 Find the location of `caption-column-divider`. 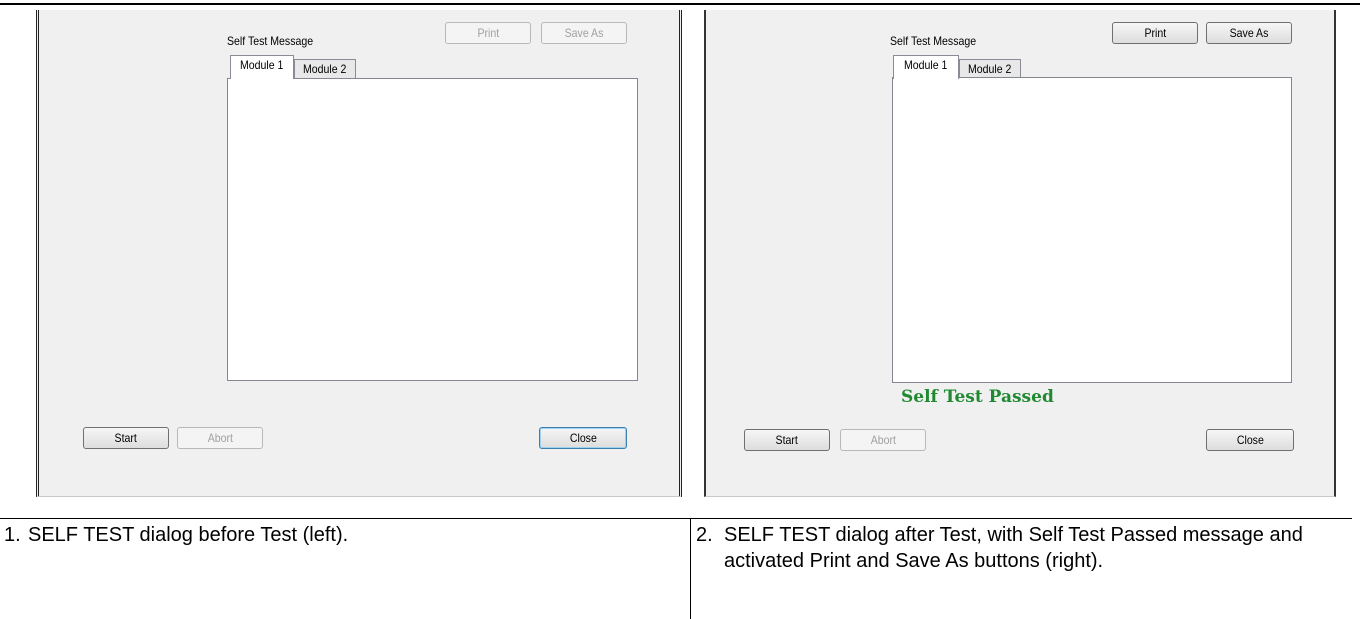

caption-column-divider is located at coordinates (690, 568).